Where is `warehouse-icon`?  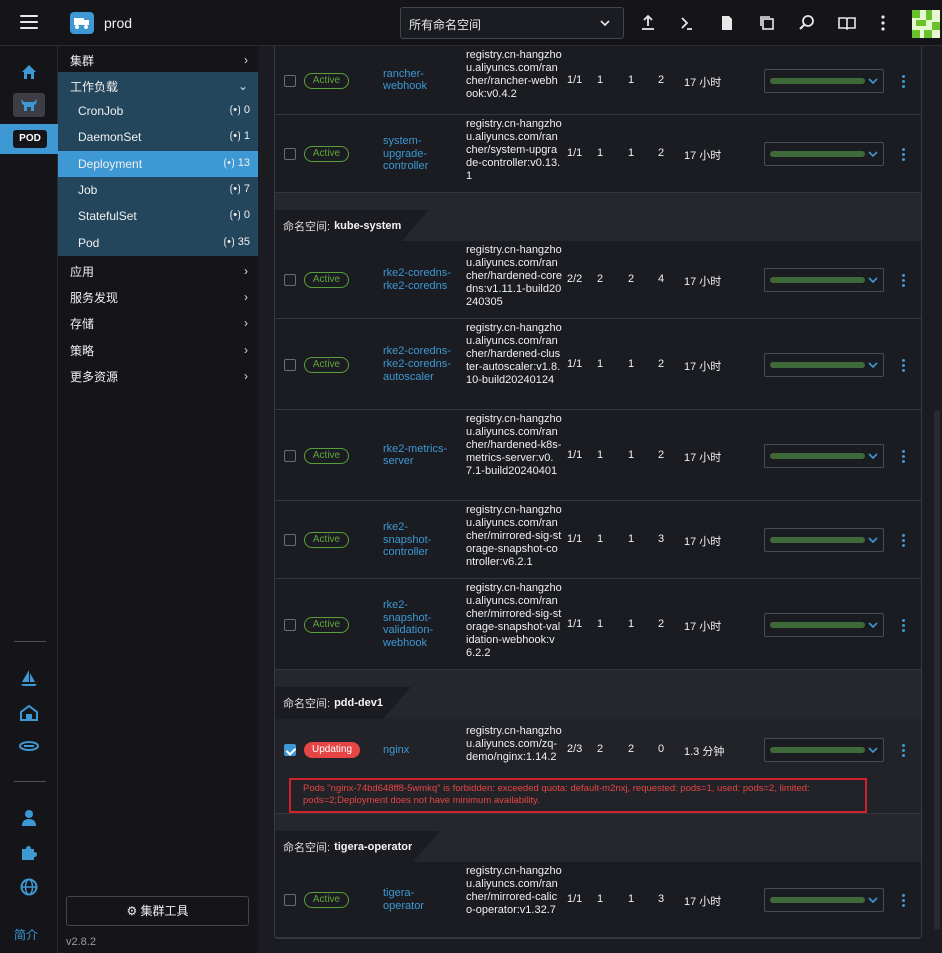
warehouse-icon is located at coordinates (29, 713).